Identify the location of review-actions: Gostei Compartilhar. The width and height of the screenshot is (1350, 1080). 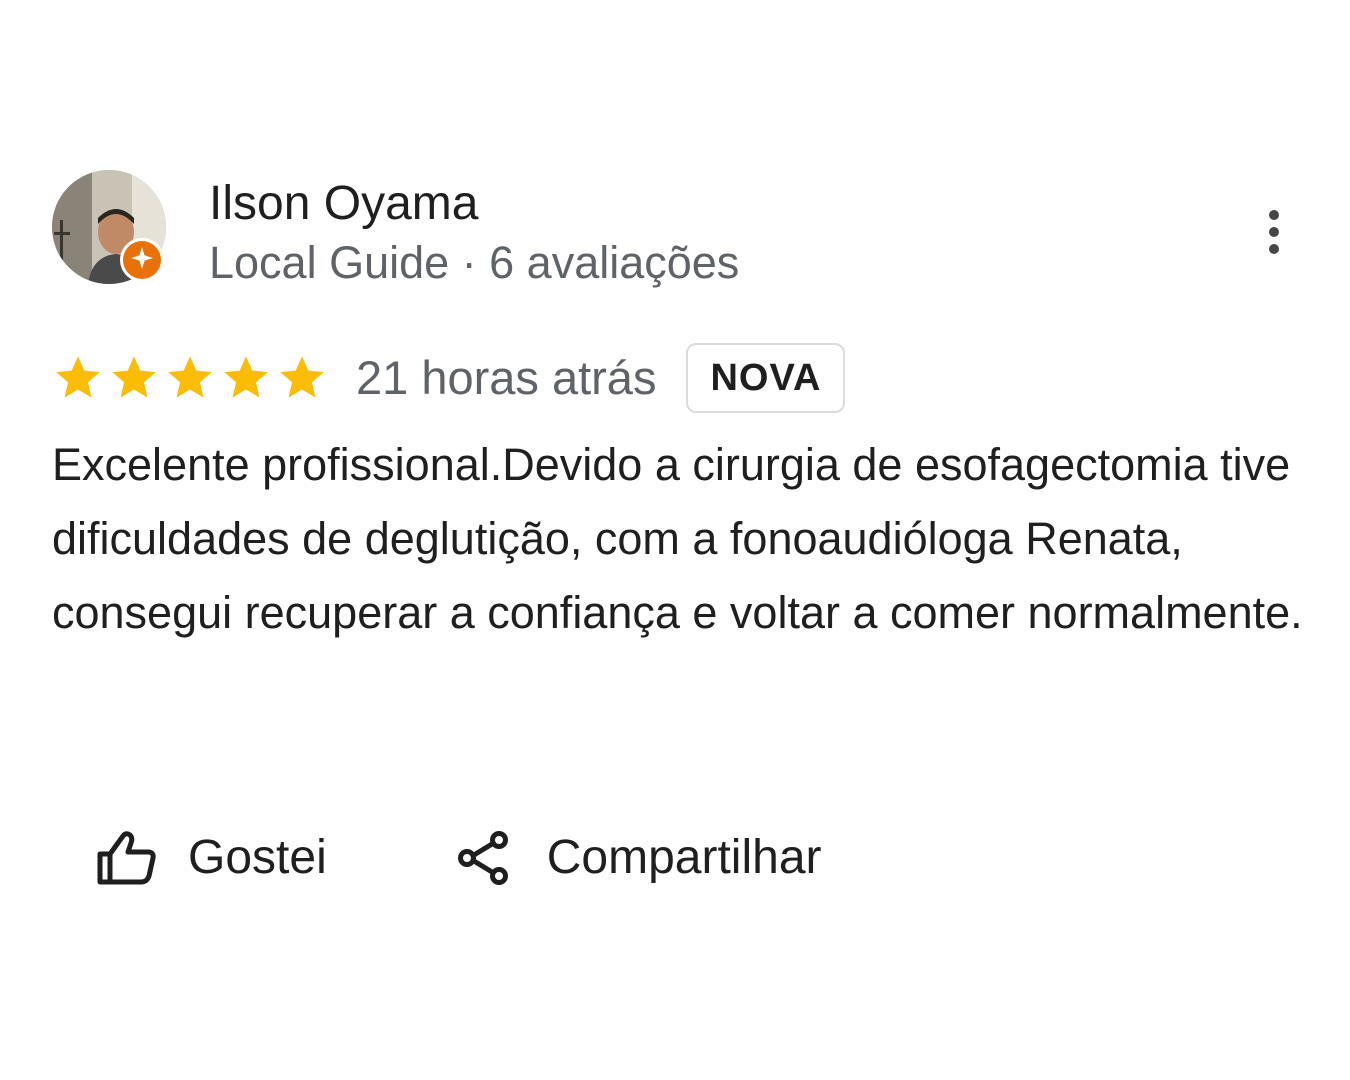
(459, 858).